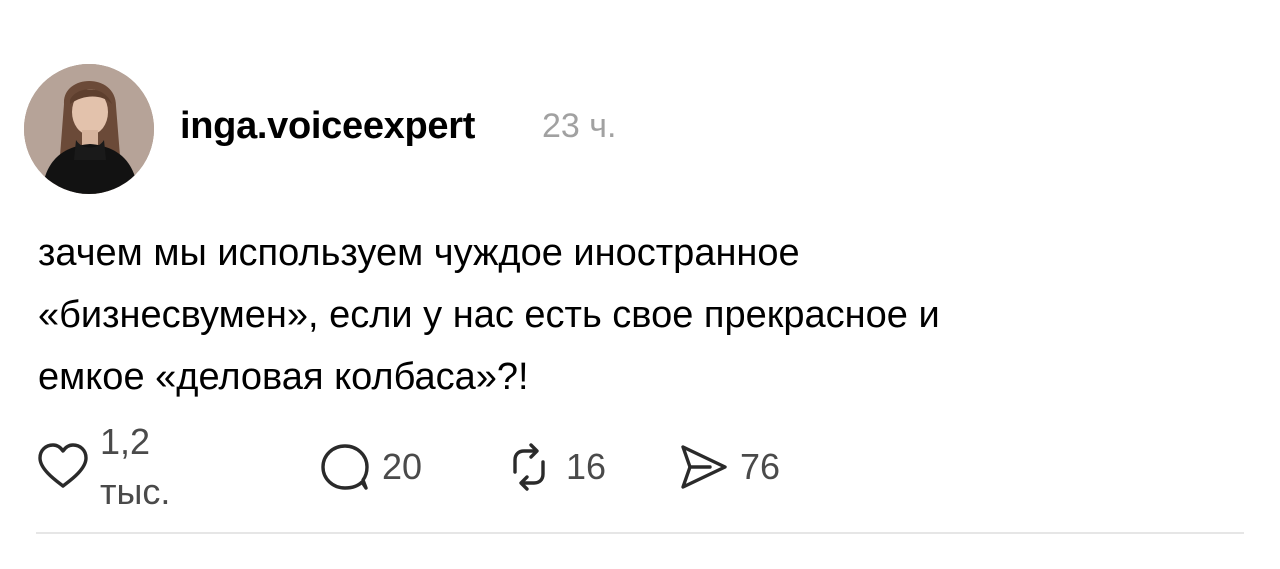 Image resolution: width=1280 pixels, height=569 pixels. What do you see at coordinates (640, 533) in the screenshot?
I see `post-divider` at bounding box center [640, 533].